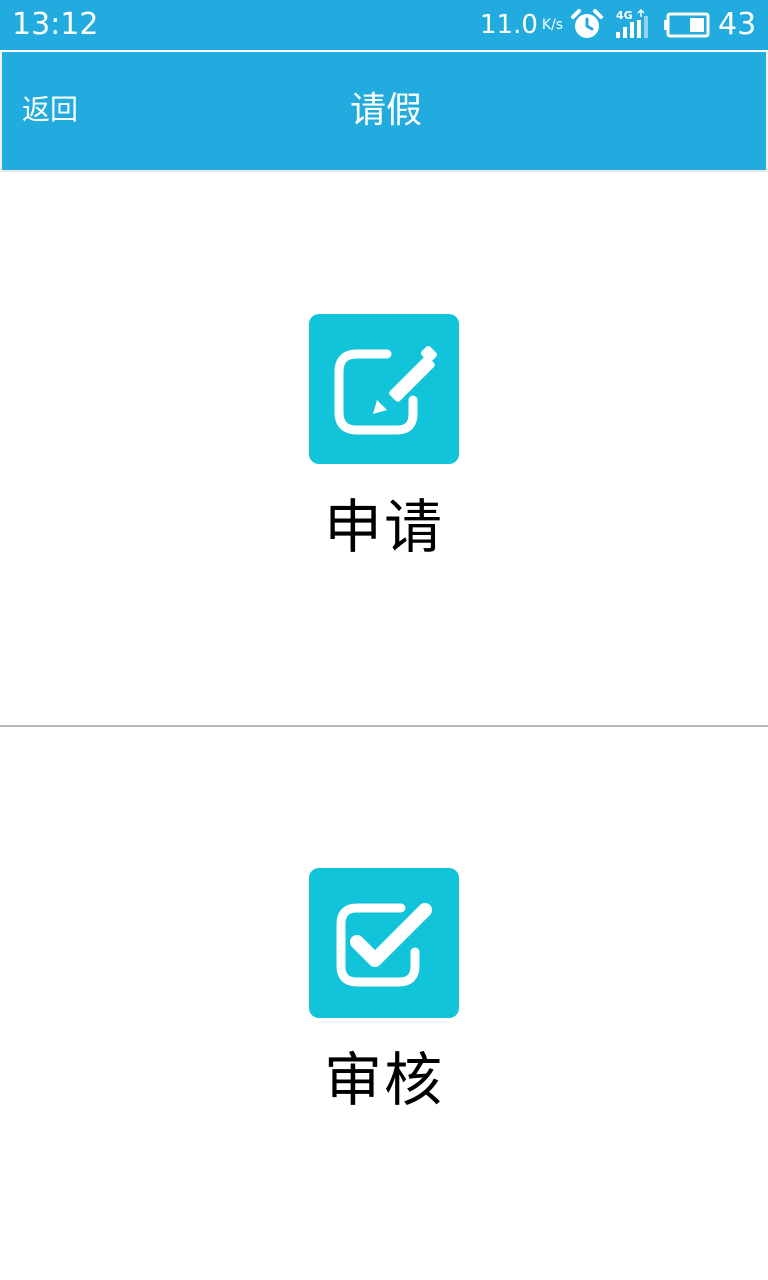  Describe the element at coordinates (384, 25) in the screenshot. I see `status-bar: 13:12 11.0 K/s 4G 43` at that location.